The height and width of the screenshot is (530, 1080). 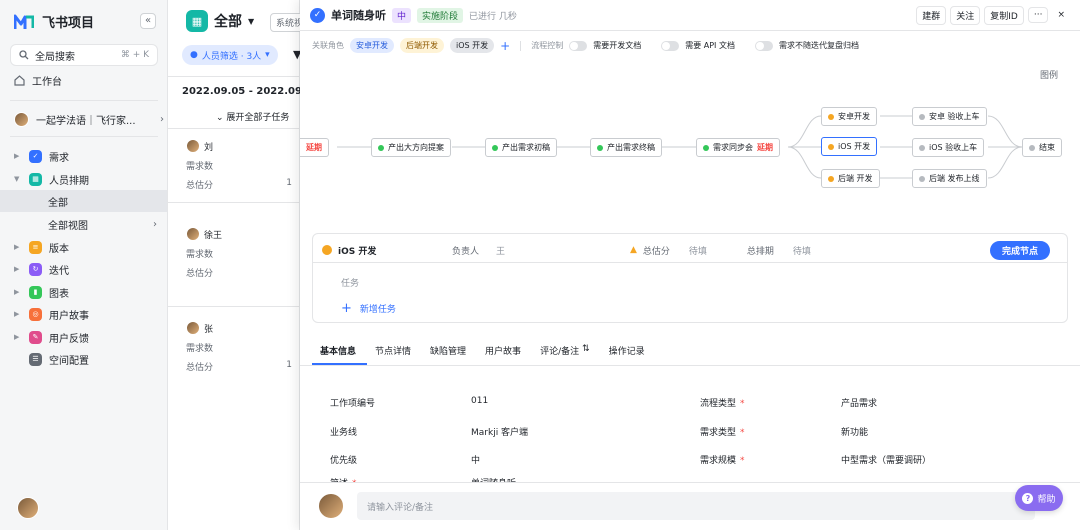 What do you see at coordinates (626, 147) in the screenshot?
I see `flow-node: 产出需求终稿` at bounding box center [626, 147].